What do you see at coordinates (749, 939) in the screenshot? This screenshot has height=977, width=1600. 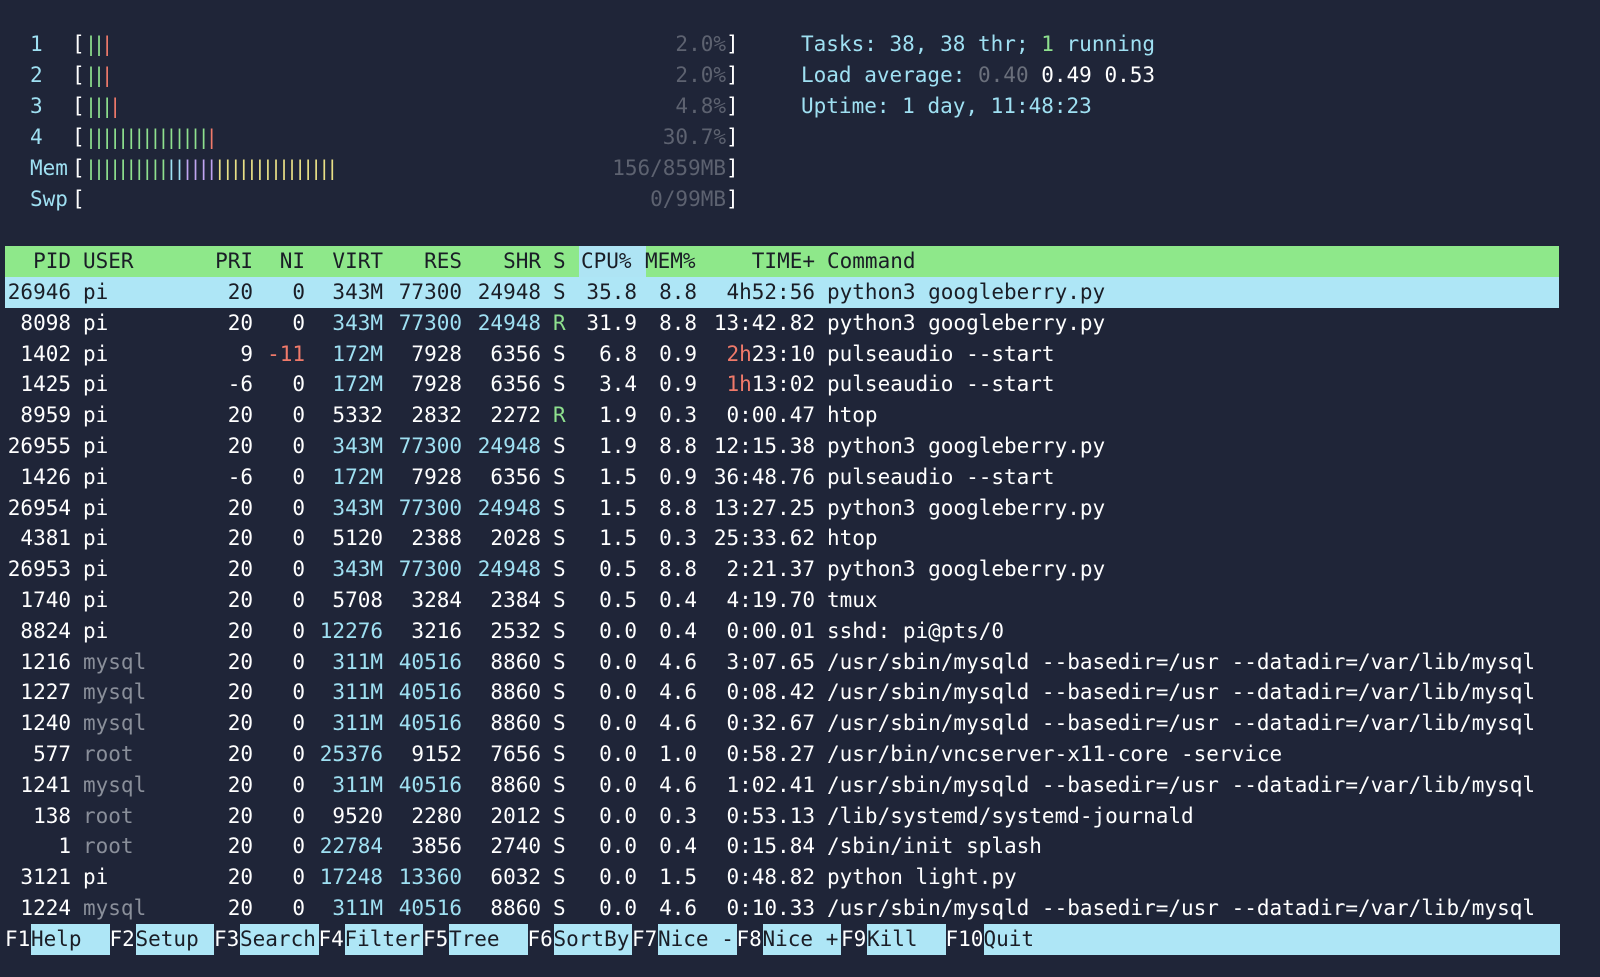 I see `function-key-f8: F8` at bounding box center [749, 939].